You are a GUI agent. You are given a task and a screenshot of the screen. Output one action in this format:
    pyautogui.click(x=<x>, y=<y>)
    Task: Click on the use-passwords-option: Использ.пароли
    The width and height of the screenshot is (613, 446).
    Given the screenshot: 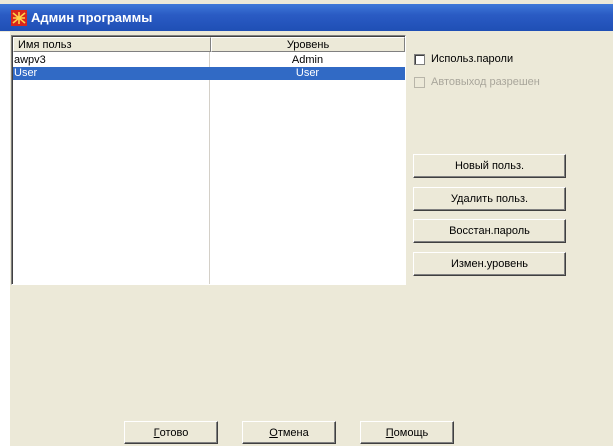 What is the action you would take?
    pyautogui.click(x=463, y=59)
    